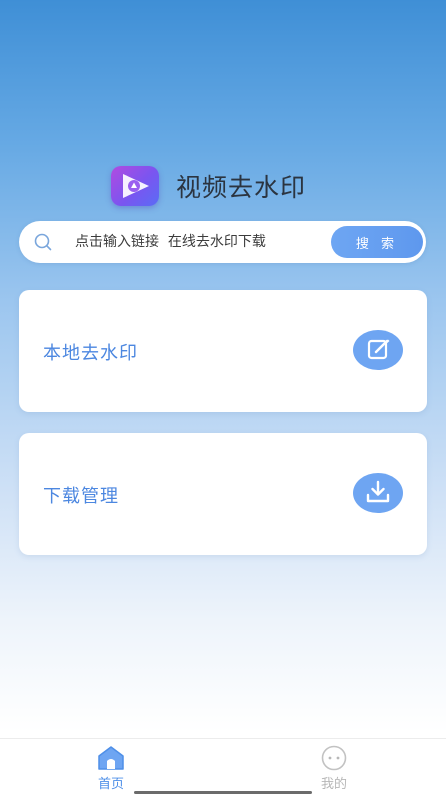  I want to click on tab-home: 首页, so click(111, 770).